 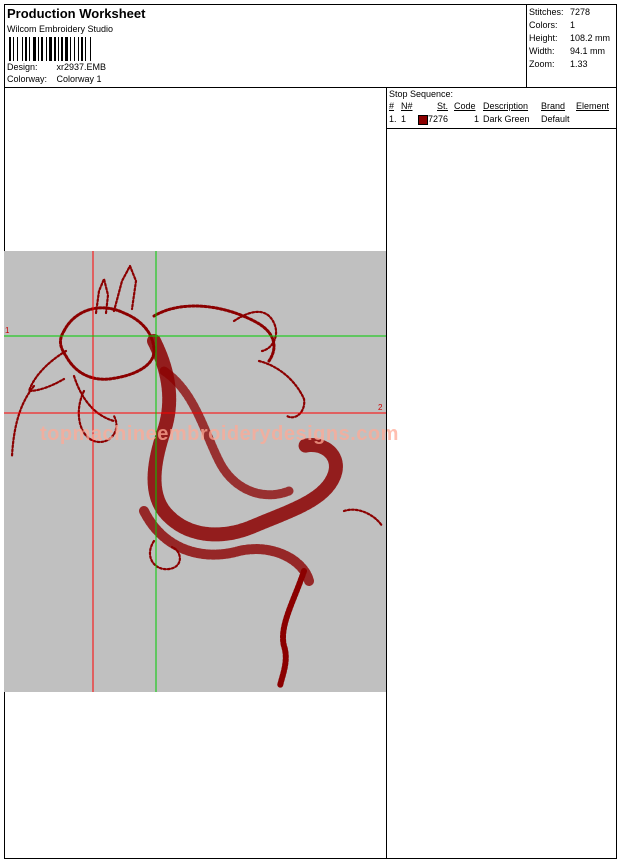 What do you see at coordinates (81, 67) in the screenshot?
I see `design-value: xr2937.EMB` at bounding box center [81, 67].